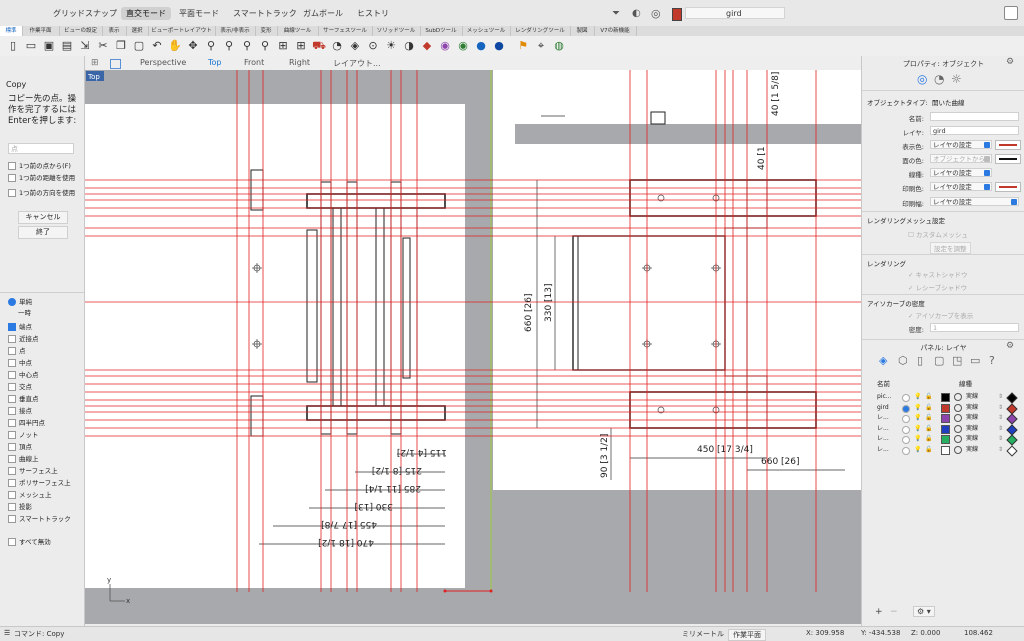  Describe the element at coordinates (23, 434) in the screenshot. I see `osnap-9: ノット` at that location.